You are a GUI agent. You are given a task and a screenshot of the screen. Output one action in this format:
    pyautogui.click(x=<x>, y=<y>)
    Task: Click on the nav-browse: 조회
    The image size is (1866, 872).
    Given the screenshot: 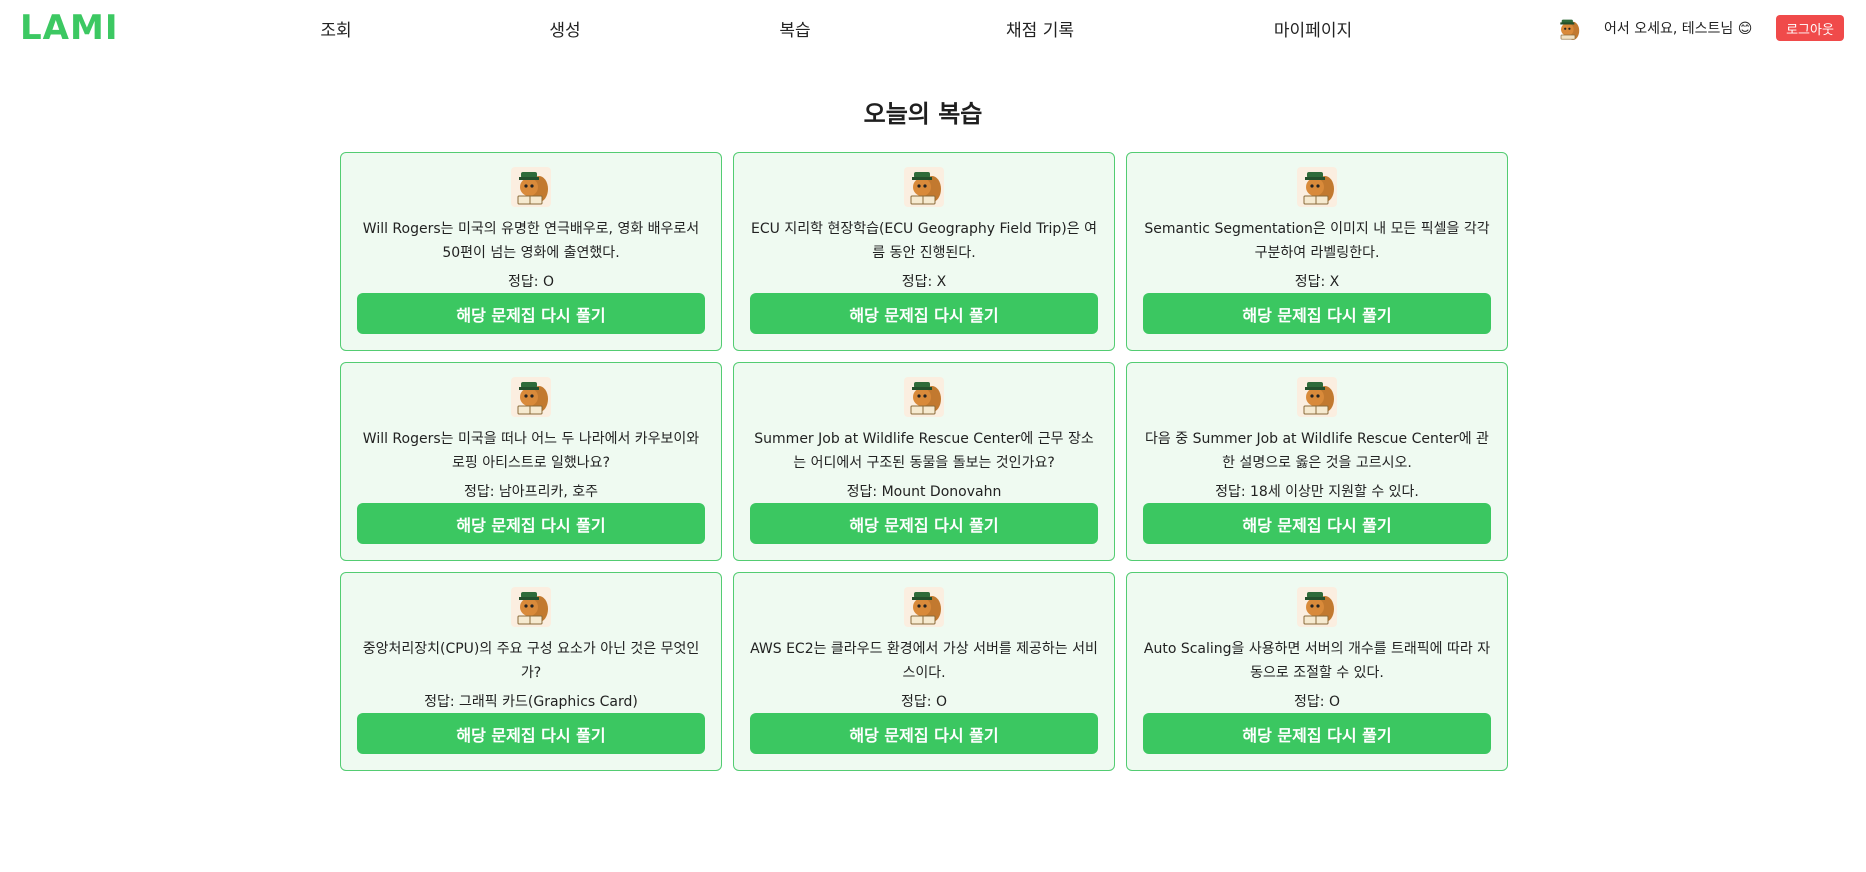 What is the action you would take?
    pyautogui.click(x=335, y=28)
    